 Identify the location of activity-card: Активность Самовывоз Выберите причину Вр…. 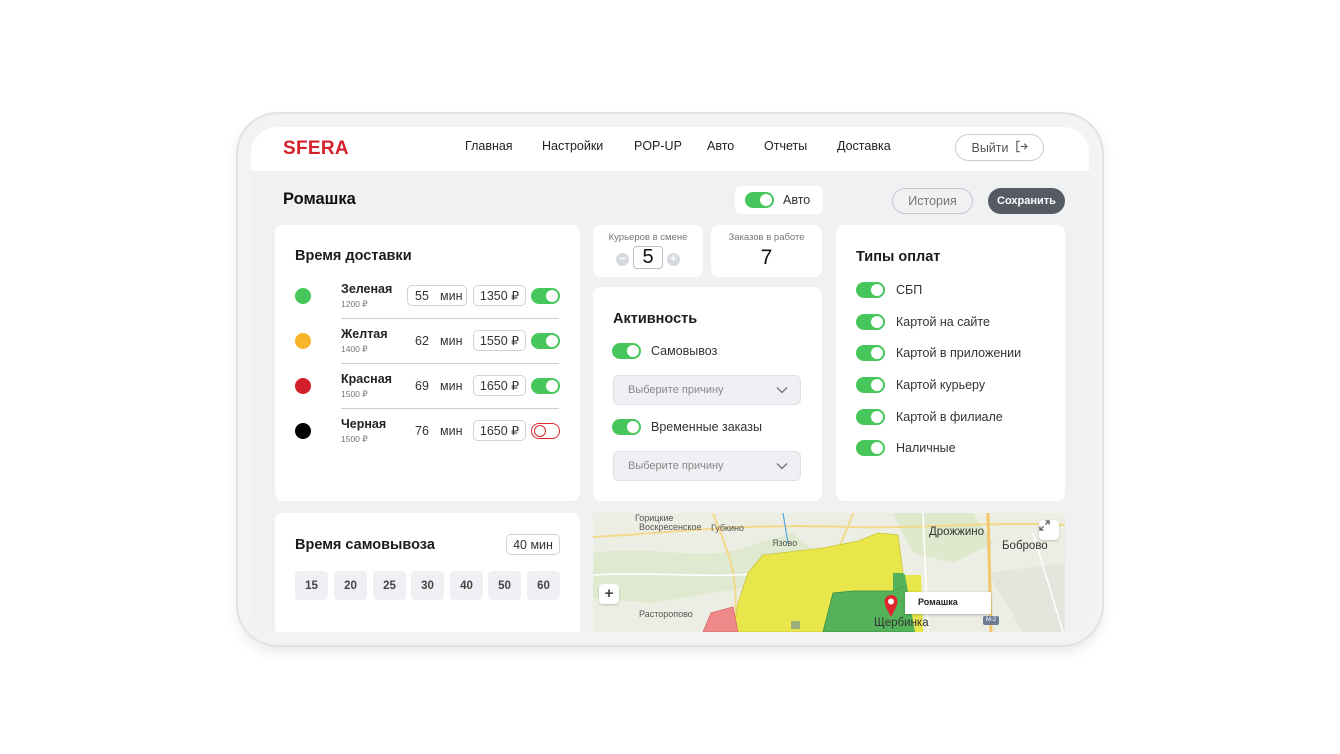
(707, 394).